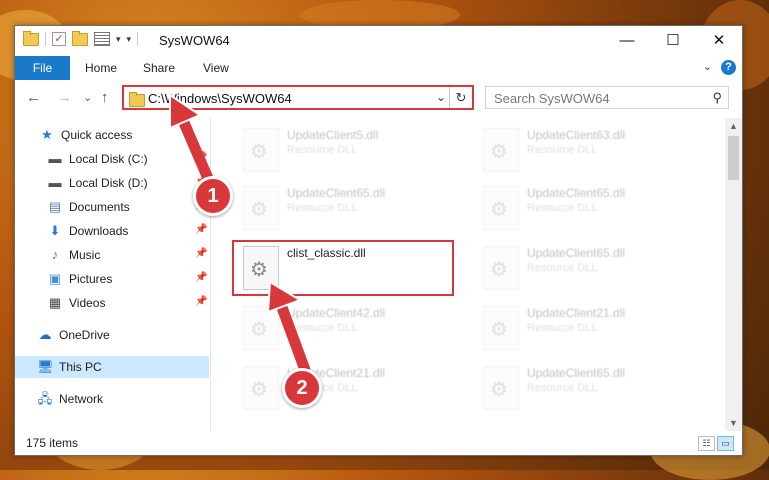 This screenshot has height=480, width=769. What do you see at coordinates (302, 388) in the screenshot?
I see `step-badge-2: 2` at bounding box center [302, 388].